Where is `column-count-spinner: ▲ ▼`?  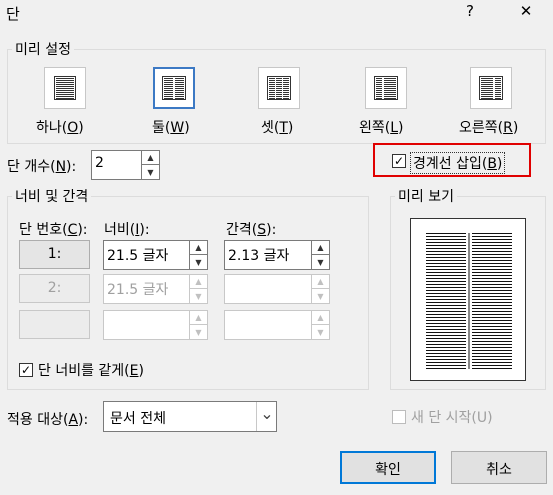 column-count-spinner: ▲ ▼ is located at coordinates (150, 165).